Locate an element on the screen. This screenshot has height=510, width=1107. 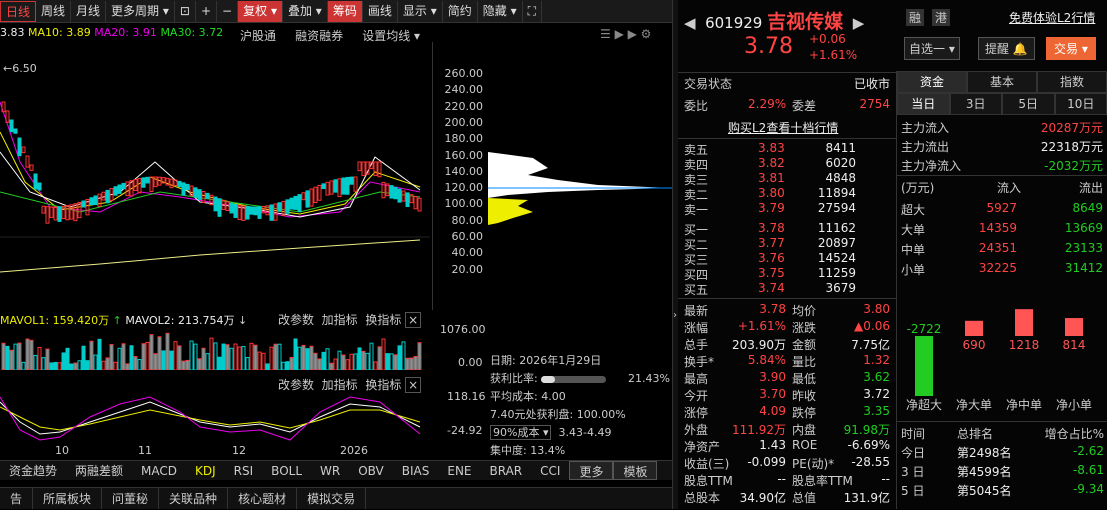
fund-period-tab: 3日 is located at coordinates (976, 104).